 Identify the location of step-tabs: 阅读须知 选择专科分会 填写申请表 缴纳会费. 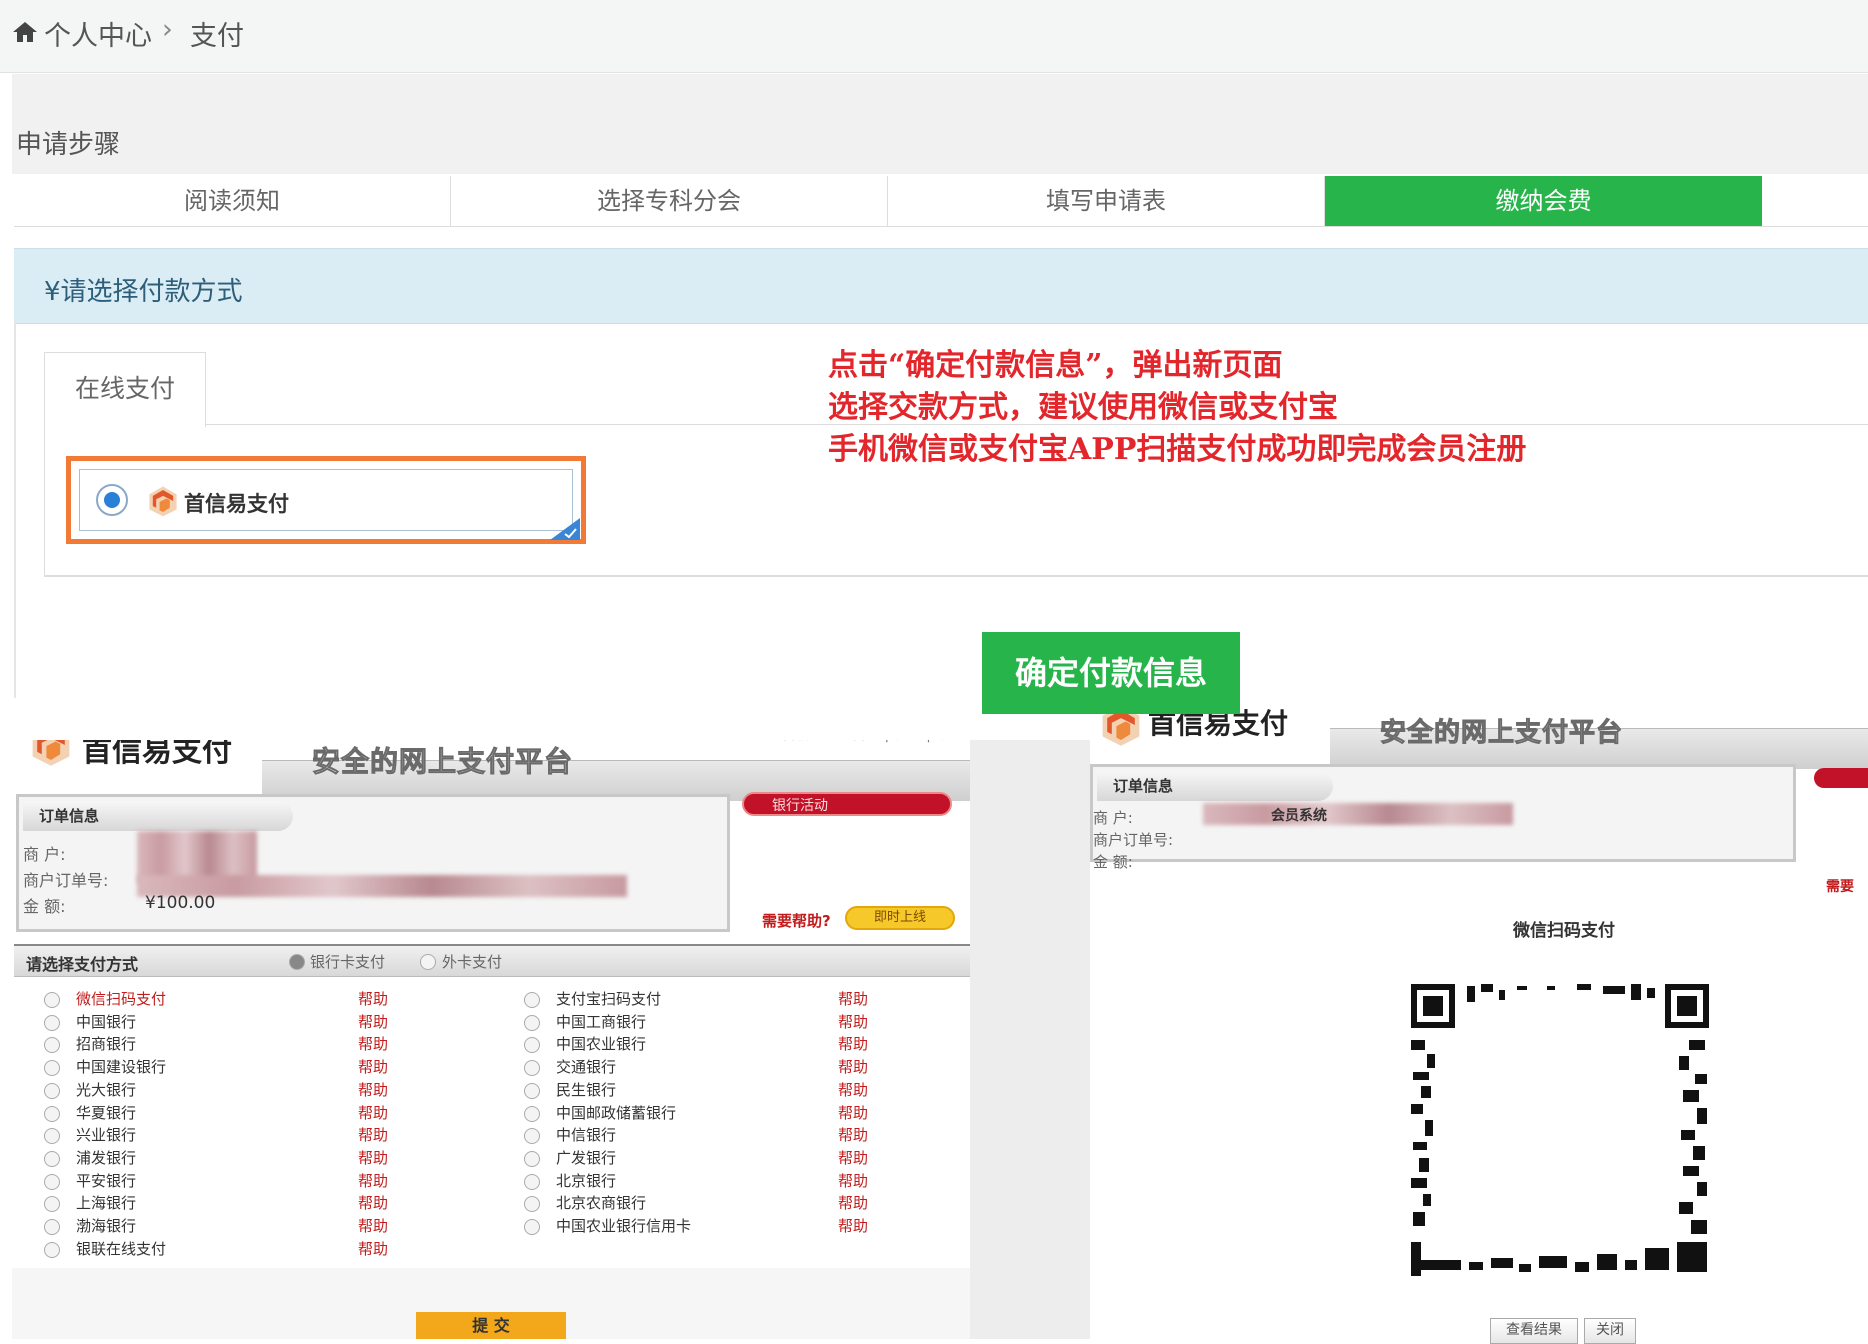
(941, 201).